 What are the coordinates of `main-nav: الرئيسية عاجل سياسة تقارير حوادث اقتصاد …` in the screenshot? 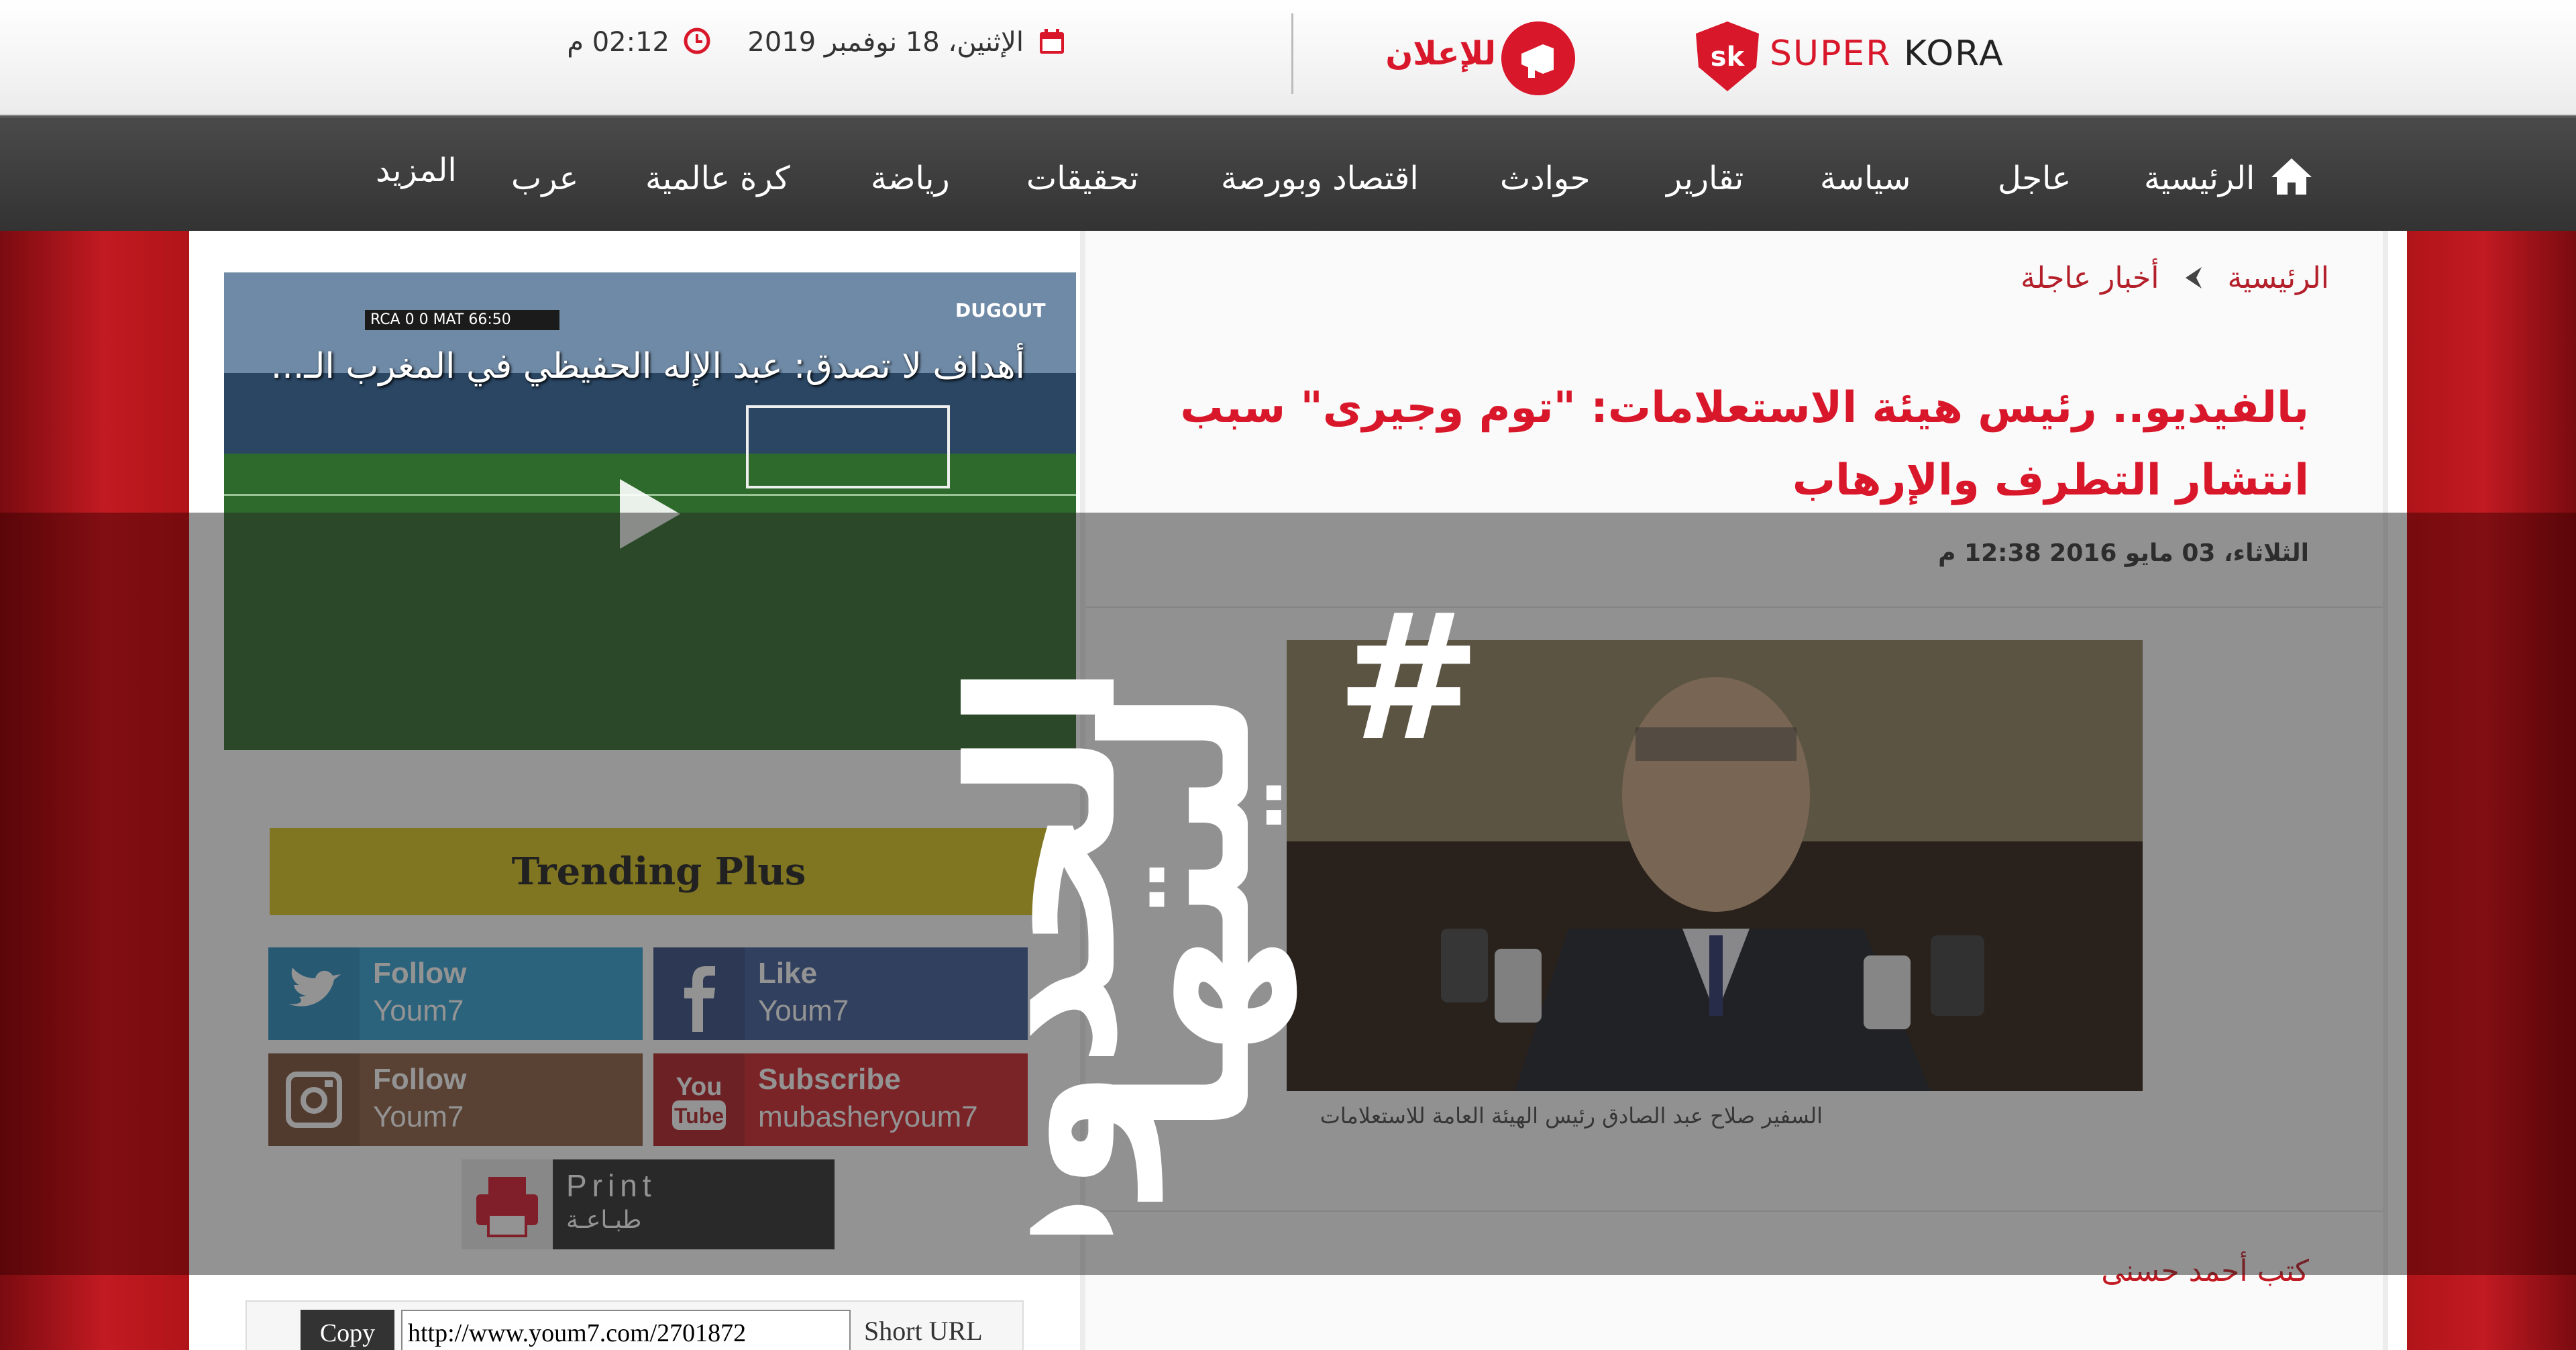 It's located at (1288, 173).